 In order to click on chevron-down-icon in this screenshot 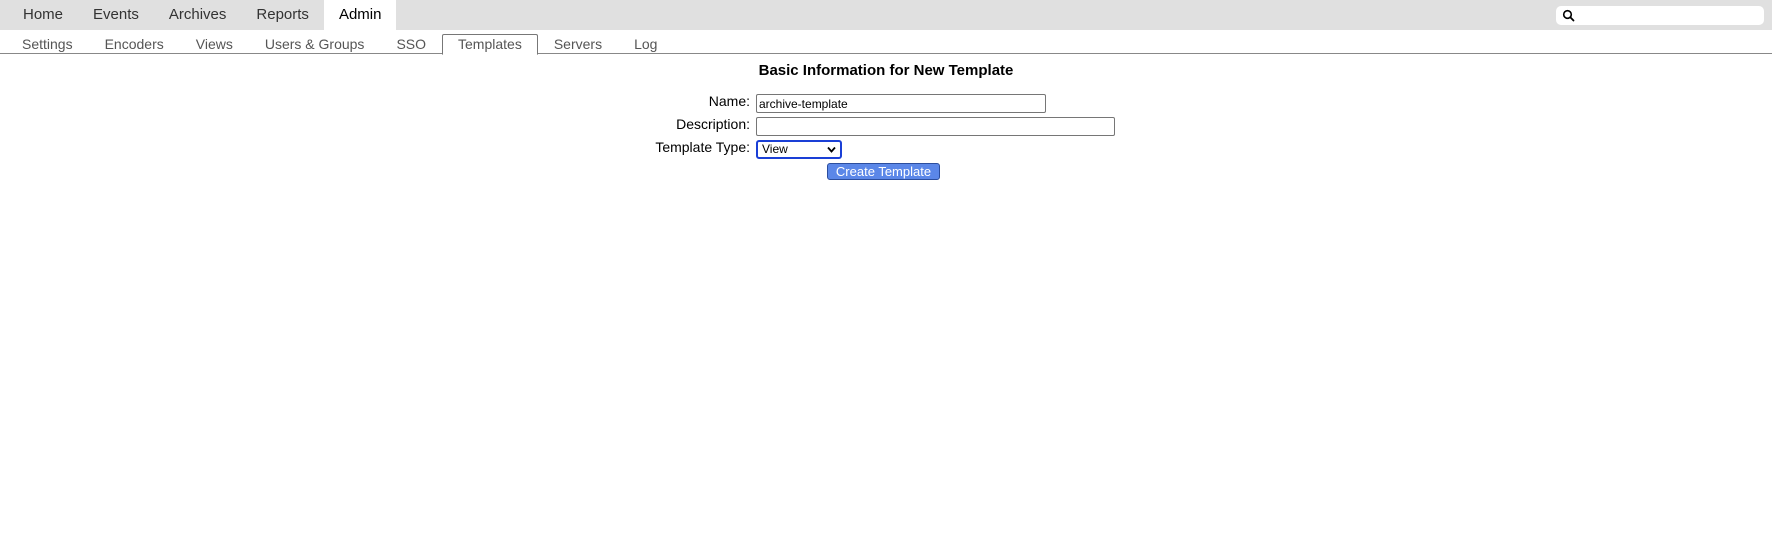, I will do `click(831, 149)`.